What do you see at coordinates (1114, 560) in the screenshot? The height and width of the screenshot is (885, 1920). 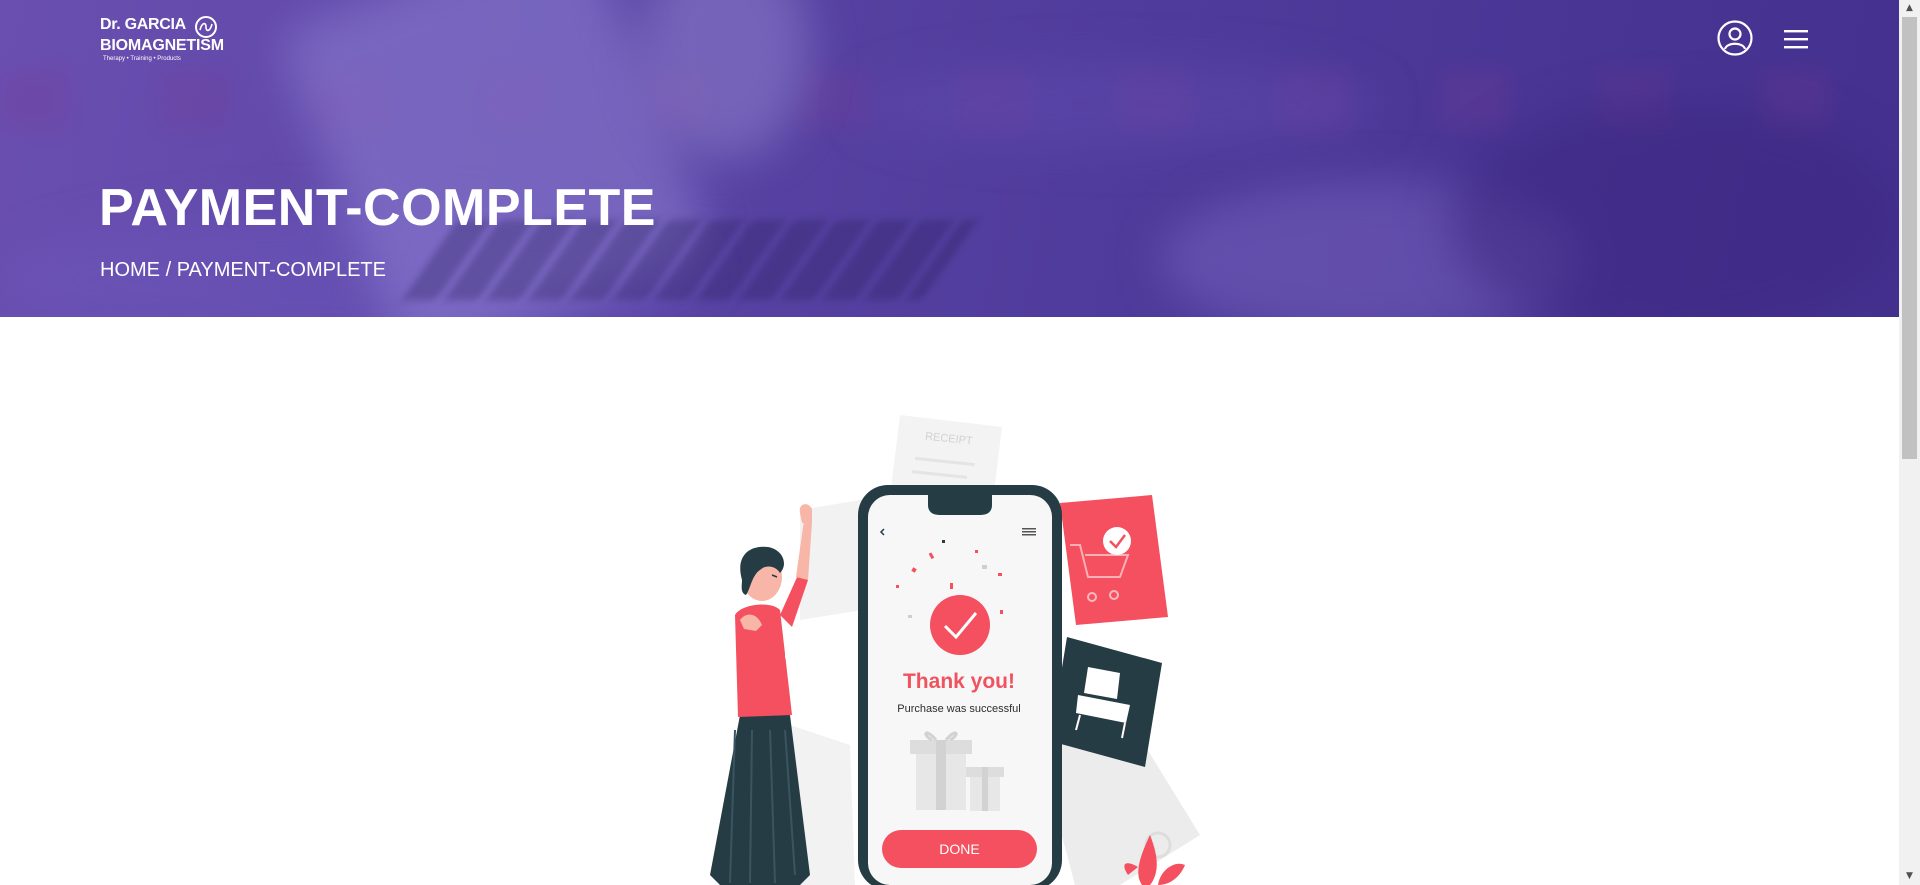 I see `cart-card-icon` at bounding box center [1114, 560].